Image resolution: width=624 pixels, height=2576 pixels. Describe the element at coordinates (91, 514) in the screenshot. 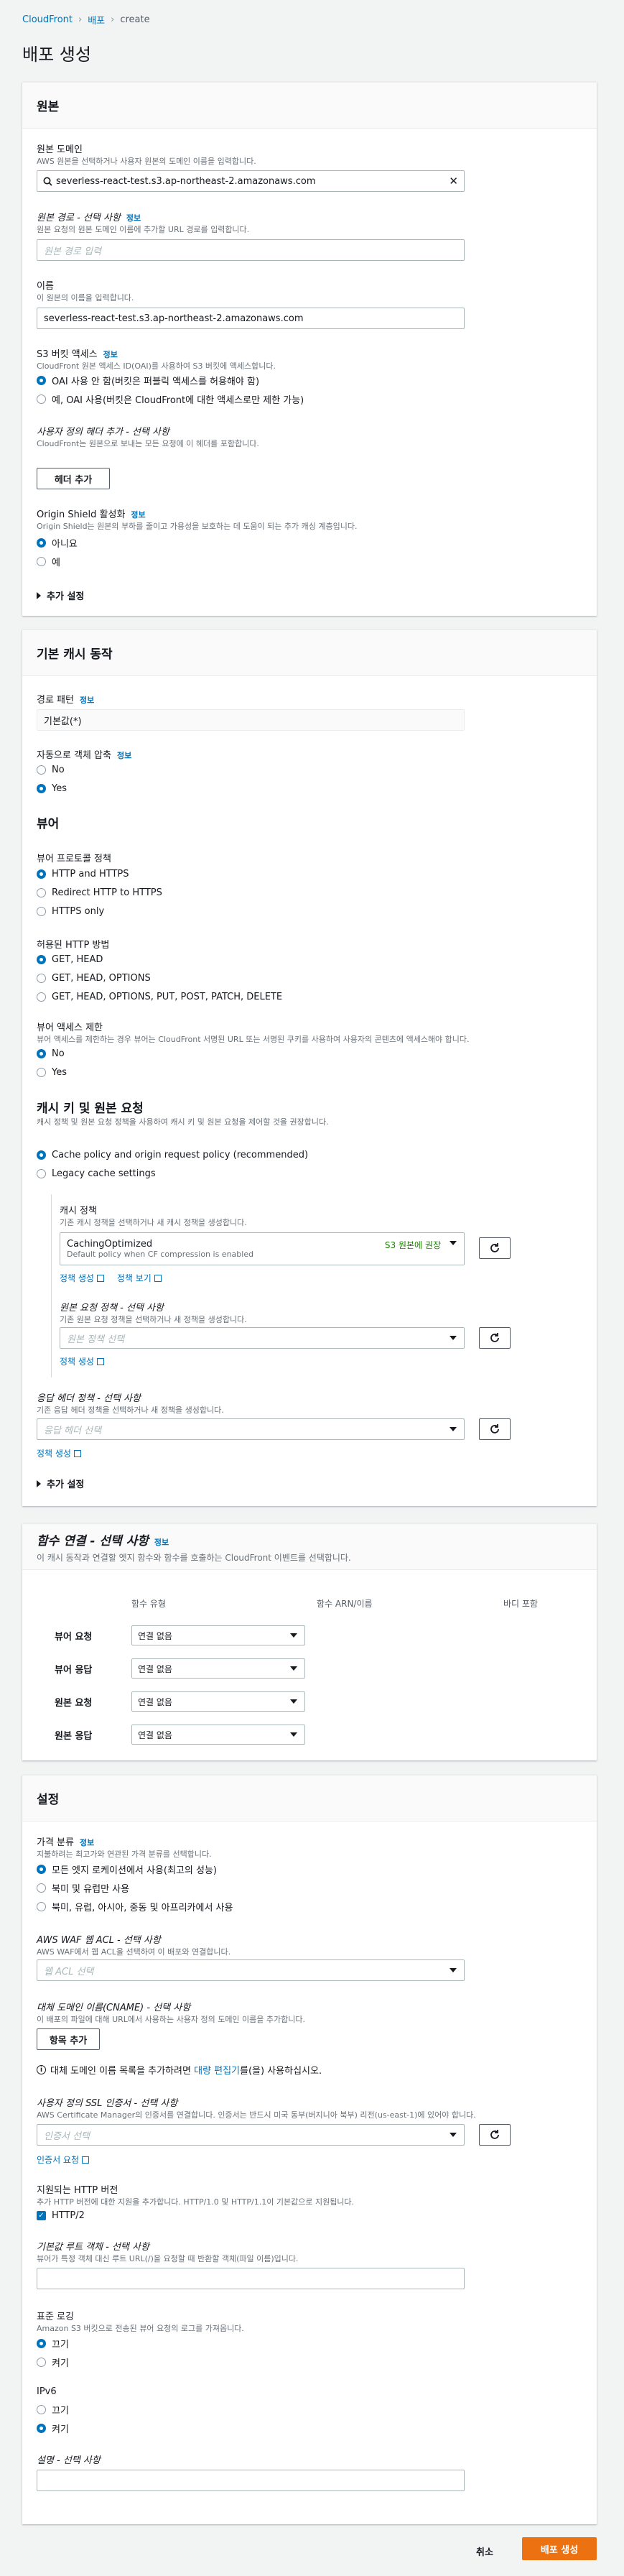

I see `origin-shield-label: Origin Shield 활성화 정보` at that location.